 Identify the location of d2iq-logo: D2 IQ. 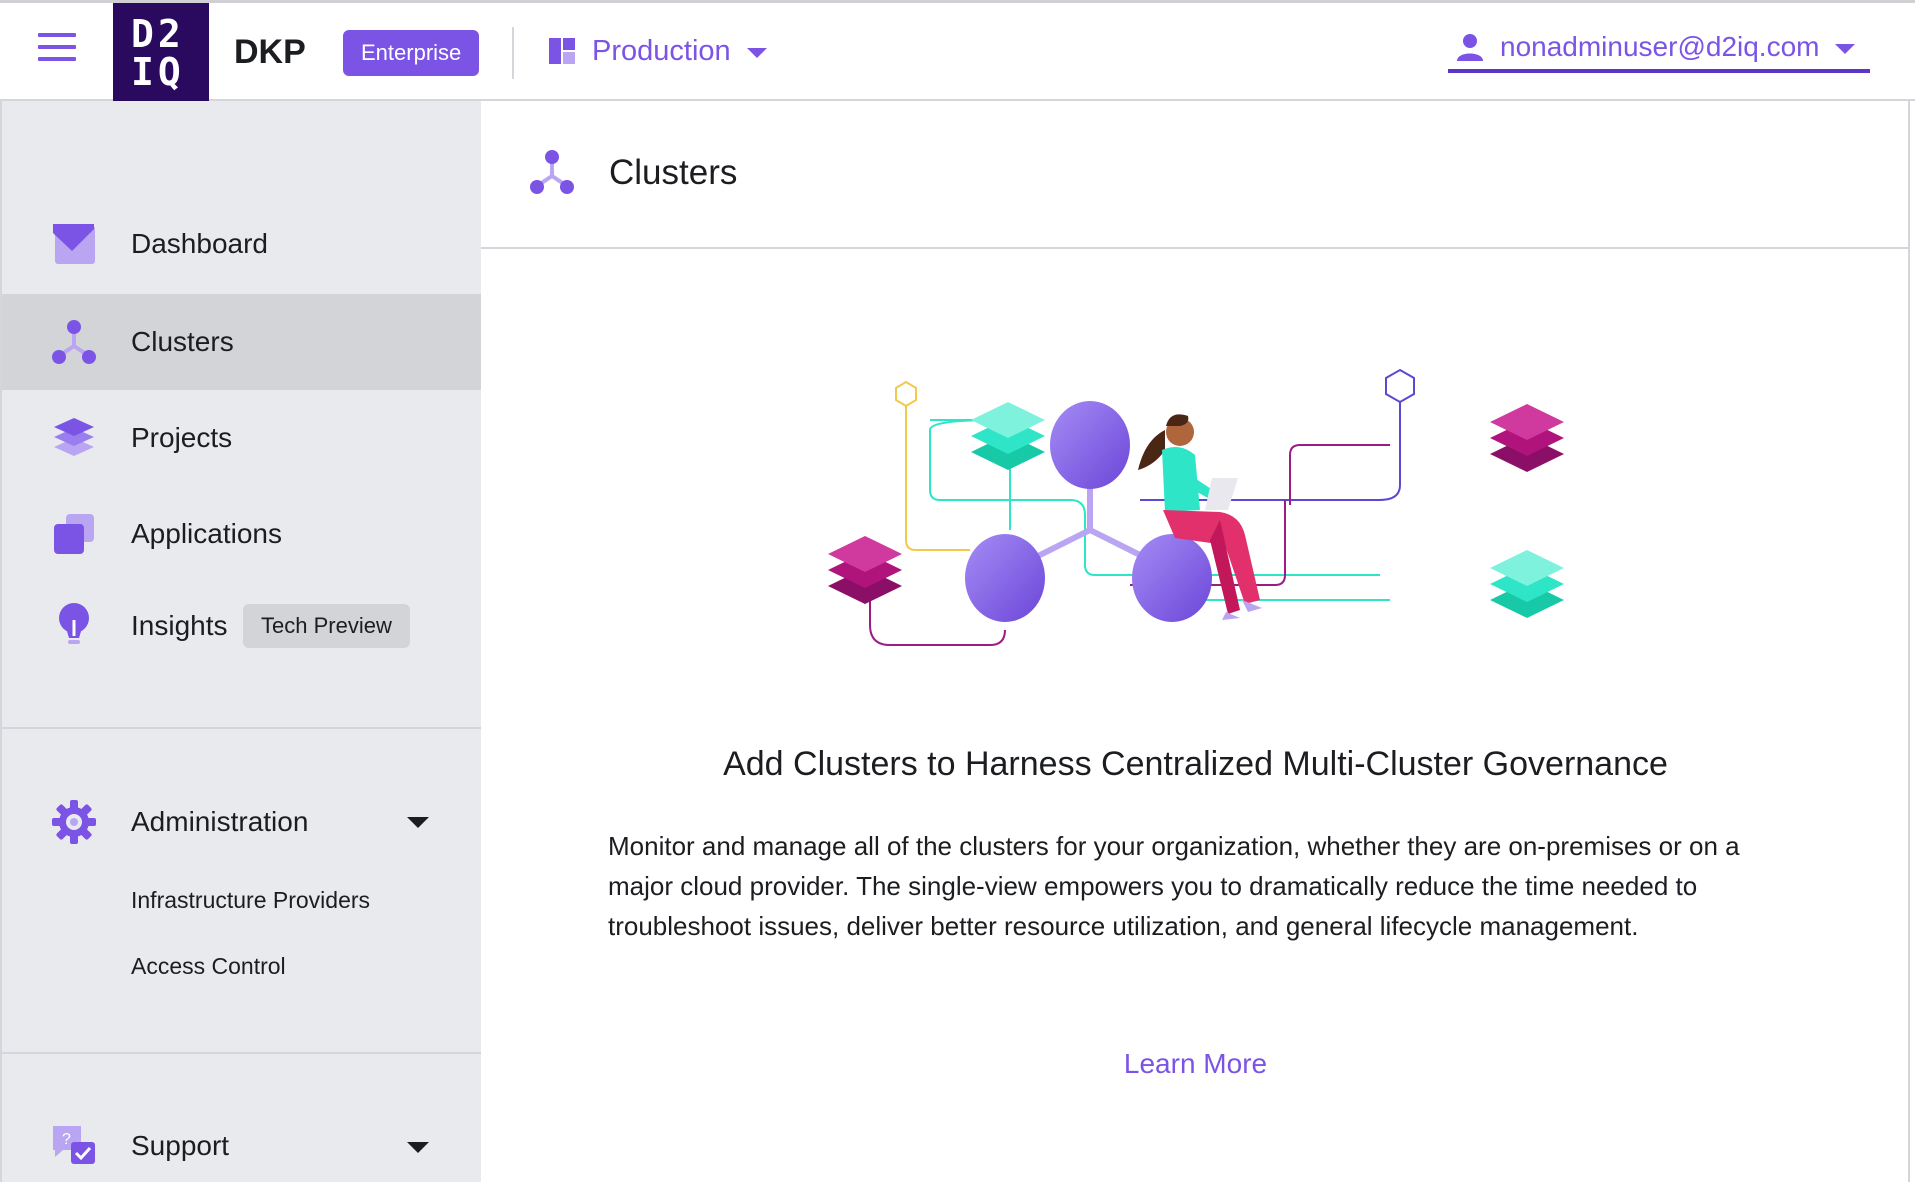
(161, 52).